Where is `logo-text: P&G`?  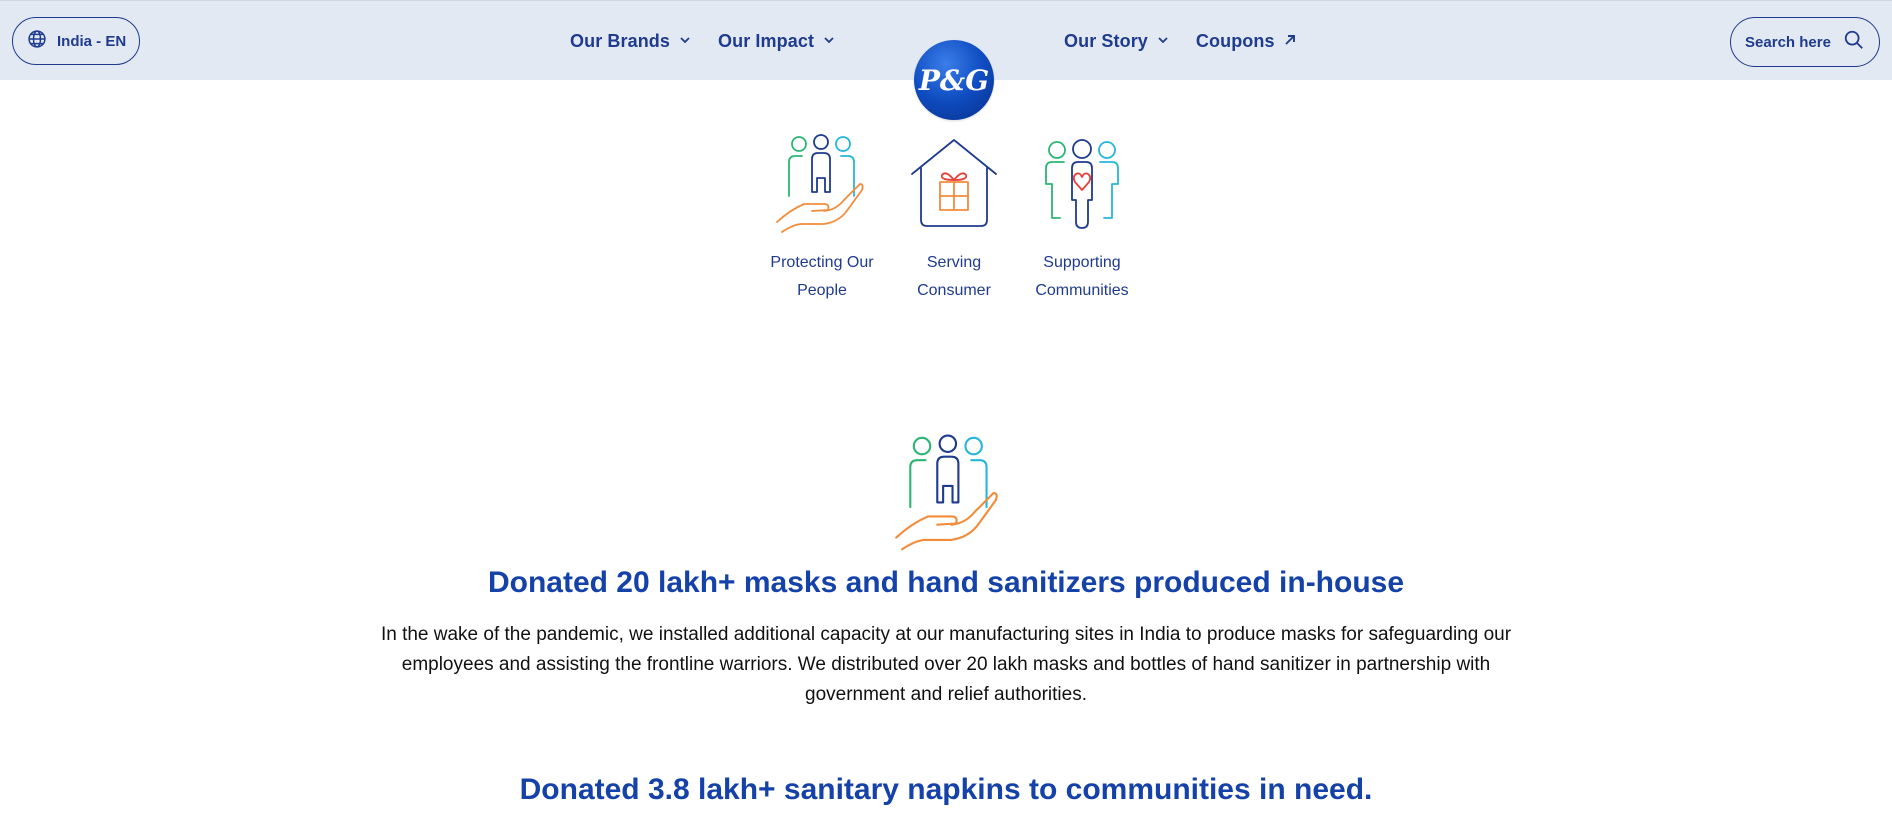
logo-text: P&G is located at coordinates (954, 80).